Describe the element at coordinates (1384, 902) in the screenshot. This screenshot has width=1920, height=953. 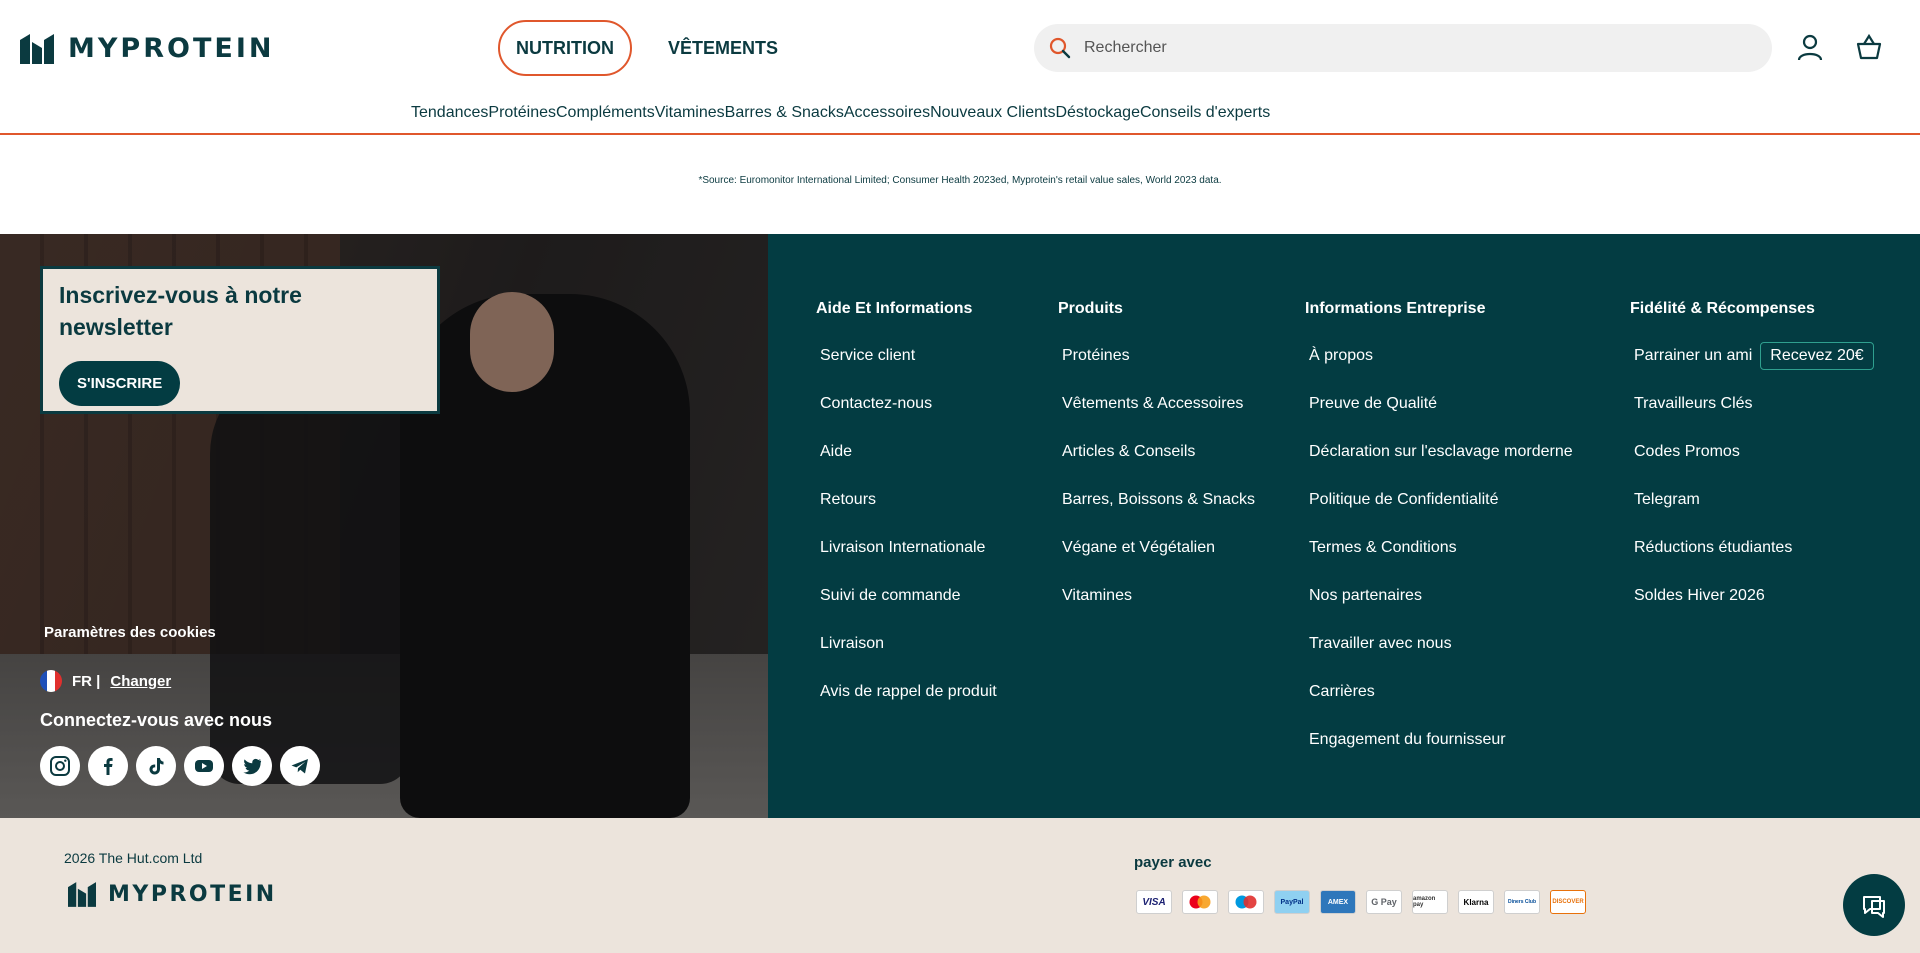
I see `google-pay-icon: G Pay` at that location.